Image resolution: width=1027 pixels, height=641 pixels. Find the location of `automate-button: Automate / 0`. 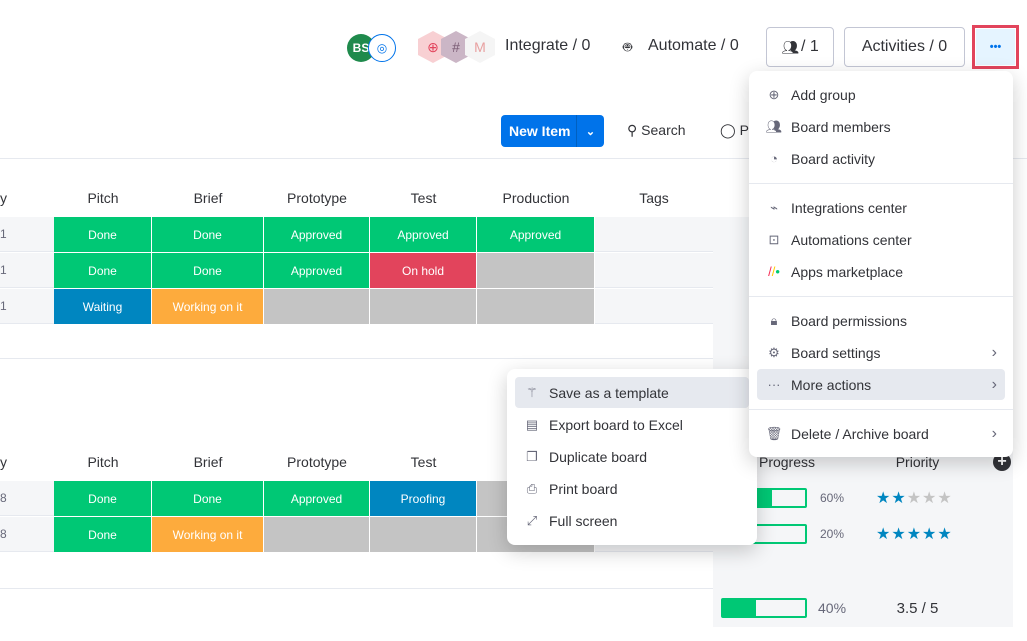

automate-button: Automate / 0 is located at coordinates (693, 46).